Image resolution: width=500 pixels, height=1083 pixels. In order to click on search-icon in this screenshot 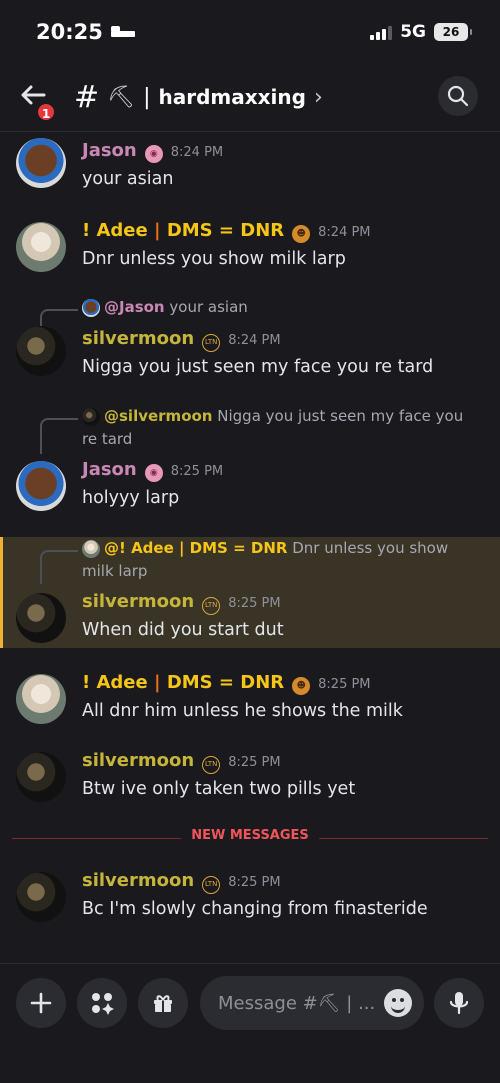, I will do `click(458, 96)`.